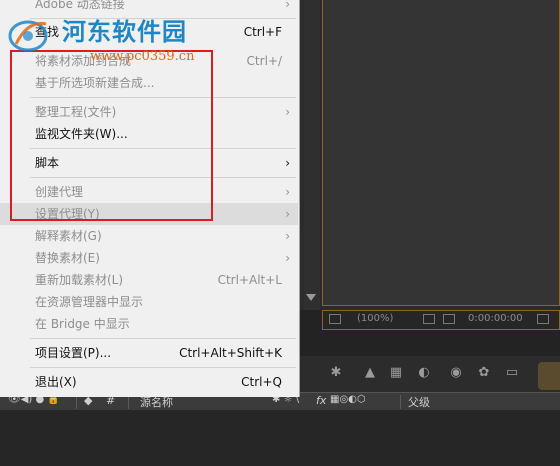 This screenshot has width=560, height=466. Describe the element at coordinates (321, 400) in the screenshot. I see `fx-switch: fx` at that location.